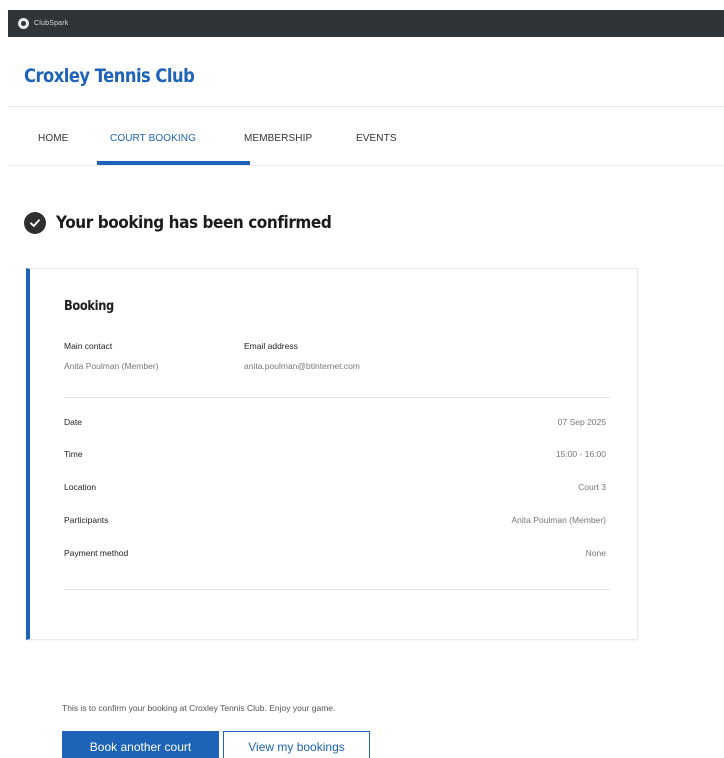 This screenshot has height=758, width=724. I want to click on detail-row-time: Time 15:00 - 16:00, so click(337, 456).